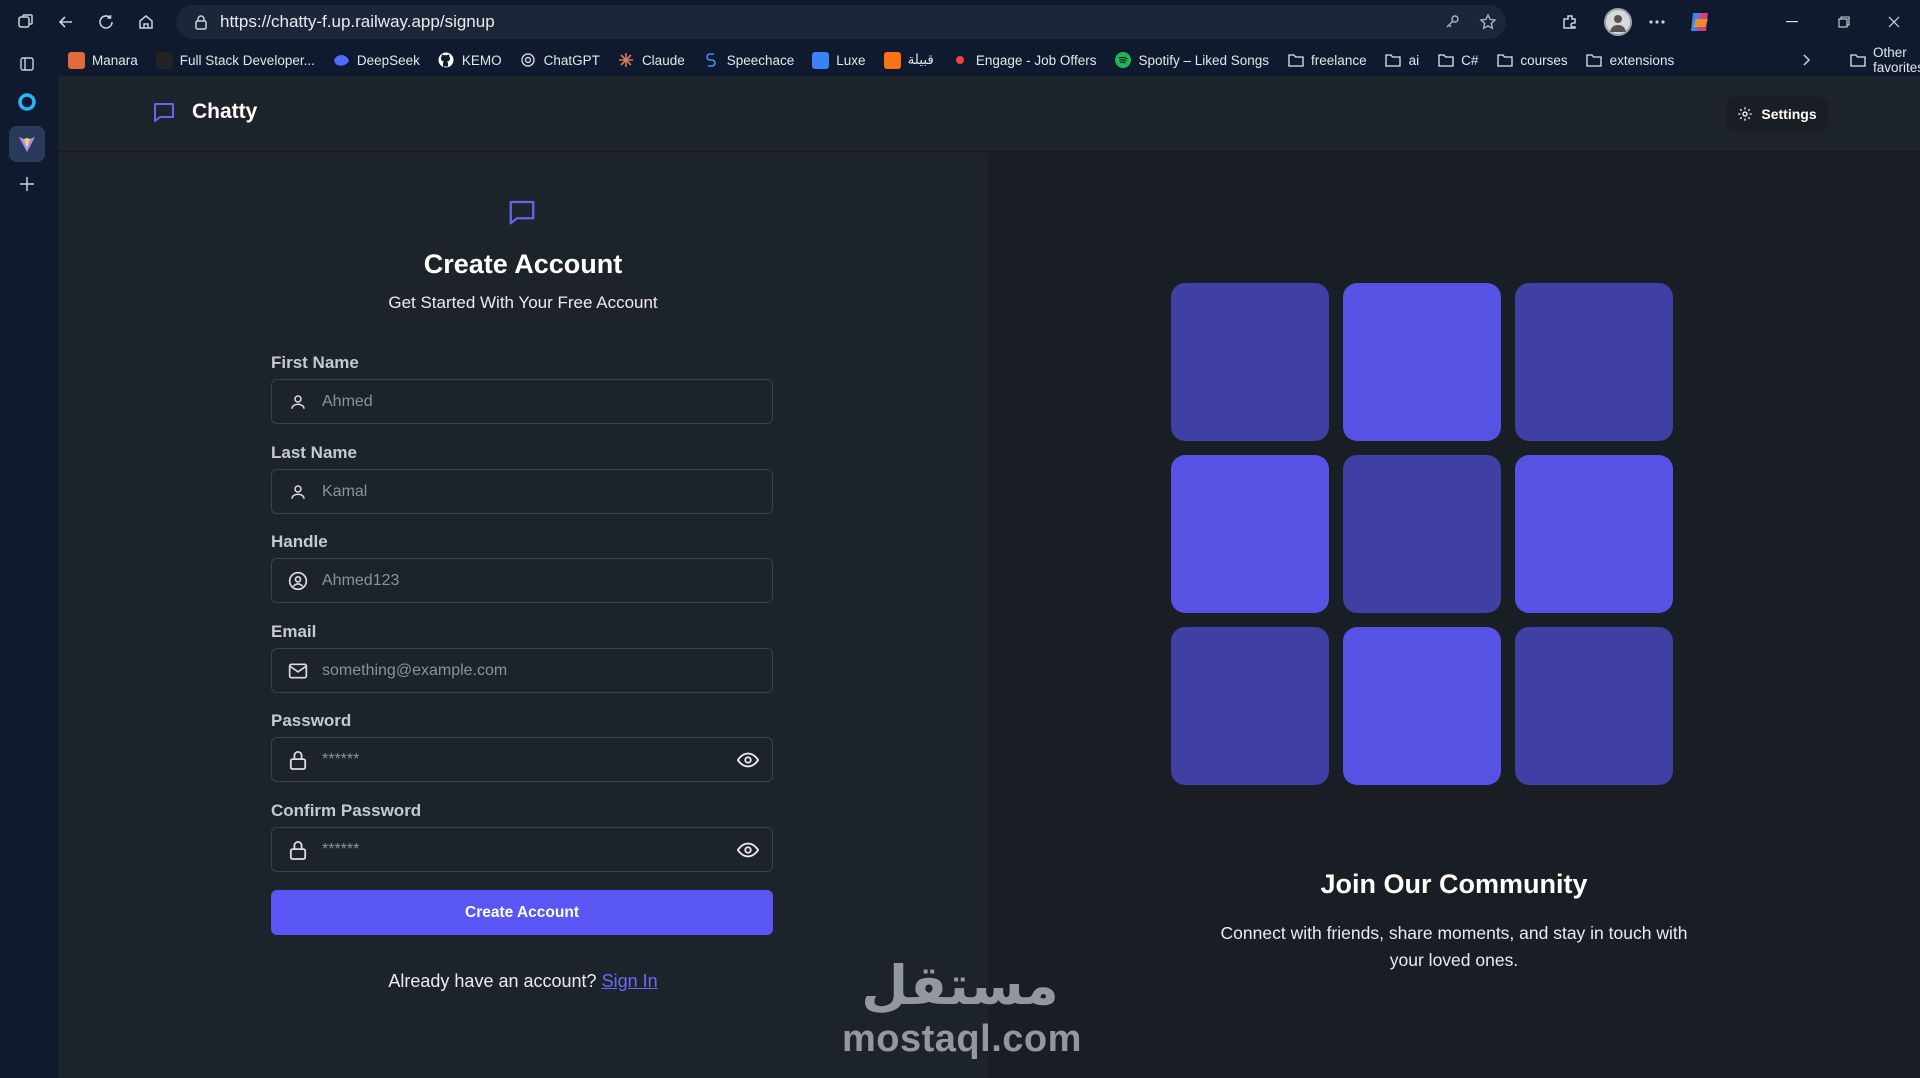 Image resolution: width=1920 pixels, height=1078 pixels. Describe the element at coordinates (522, 912) in the screenshot. I see `create-account-button: Create Account` at that location.